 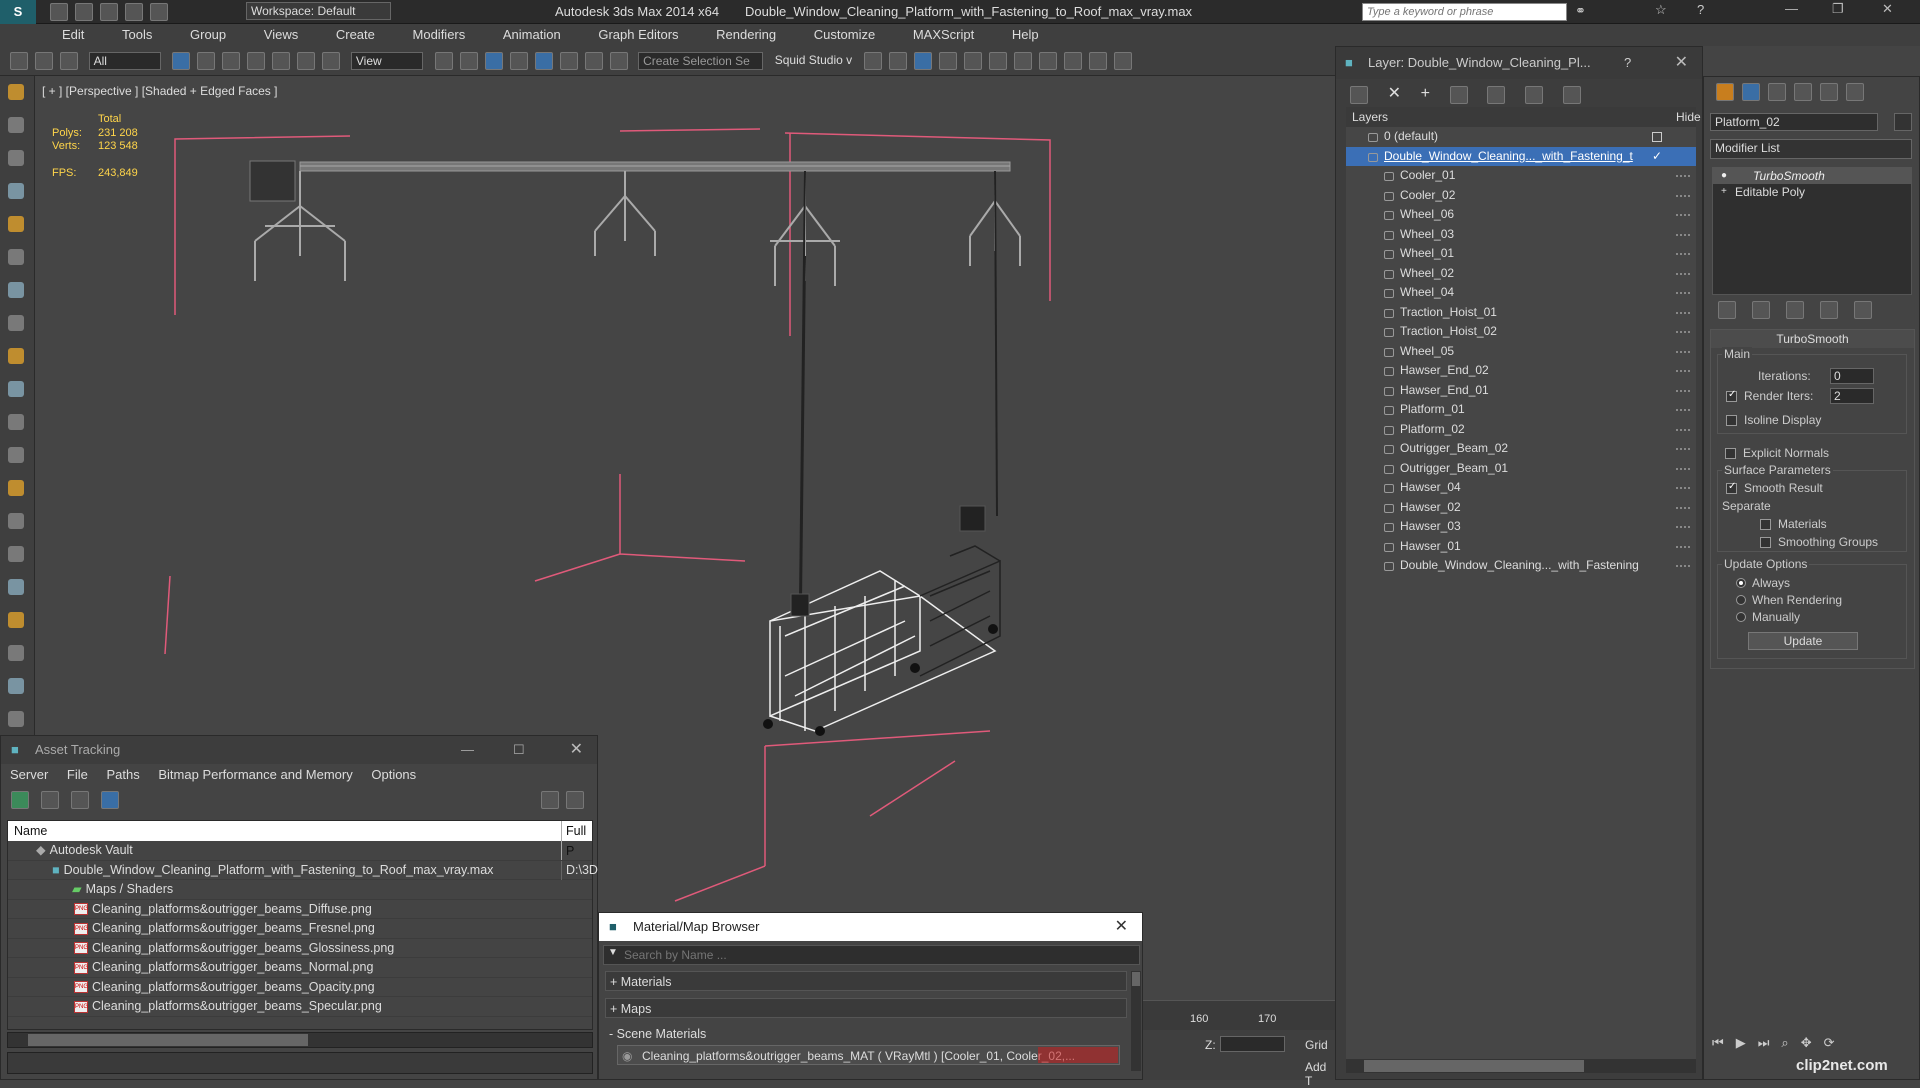 What do you see at coordinates (181, 61) in the screenshot?
I see `select-object-icon` at bounding box center [181, 61].